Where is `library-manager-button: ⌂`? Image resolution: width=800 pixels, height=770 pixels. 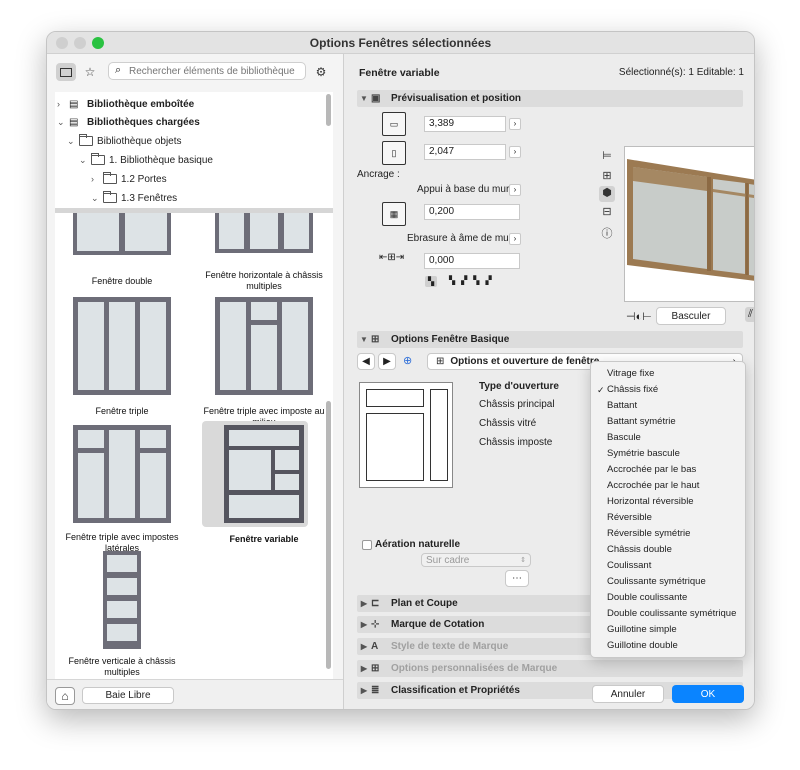
library-manager-button: ⌂ is located at coordinates (65, 696).